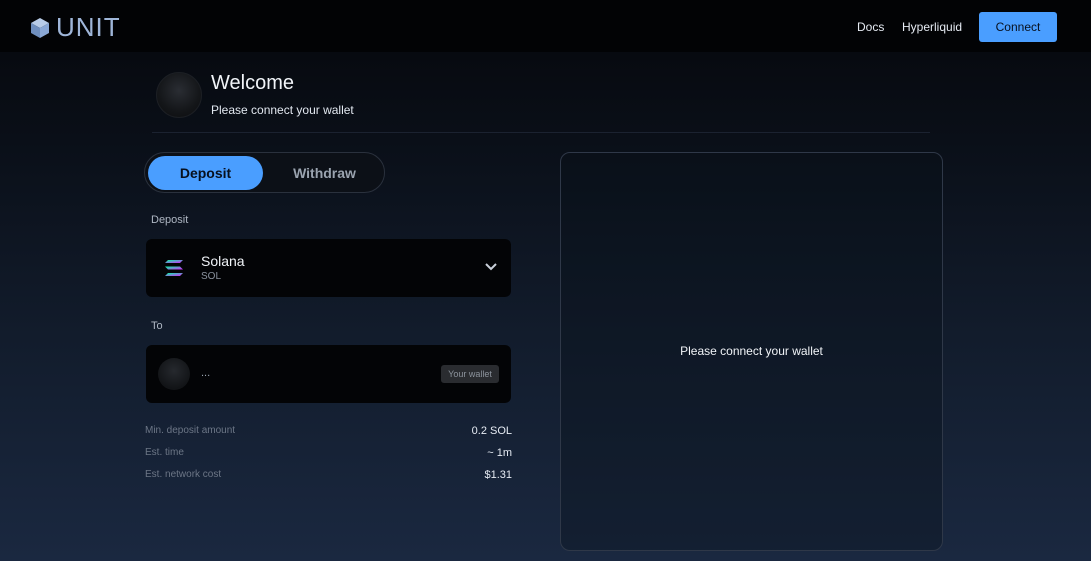  Describe the element at coordinates (545, 26) in the screenshot. I see `top-navigation-bar: UNIT Docs Hyperliquid Connect` at that location.